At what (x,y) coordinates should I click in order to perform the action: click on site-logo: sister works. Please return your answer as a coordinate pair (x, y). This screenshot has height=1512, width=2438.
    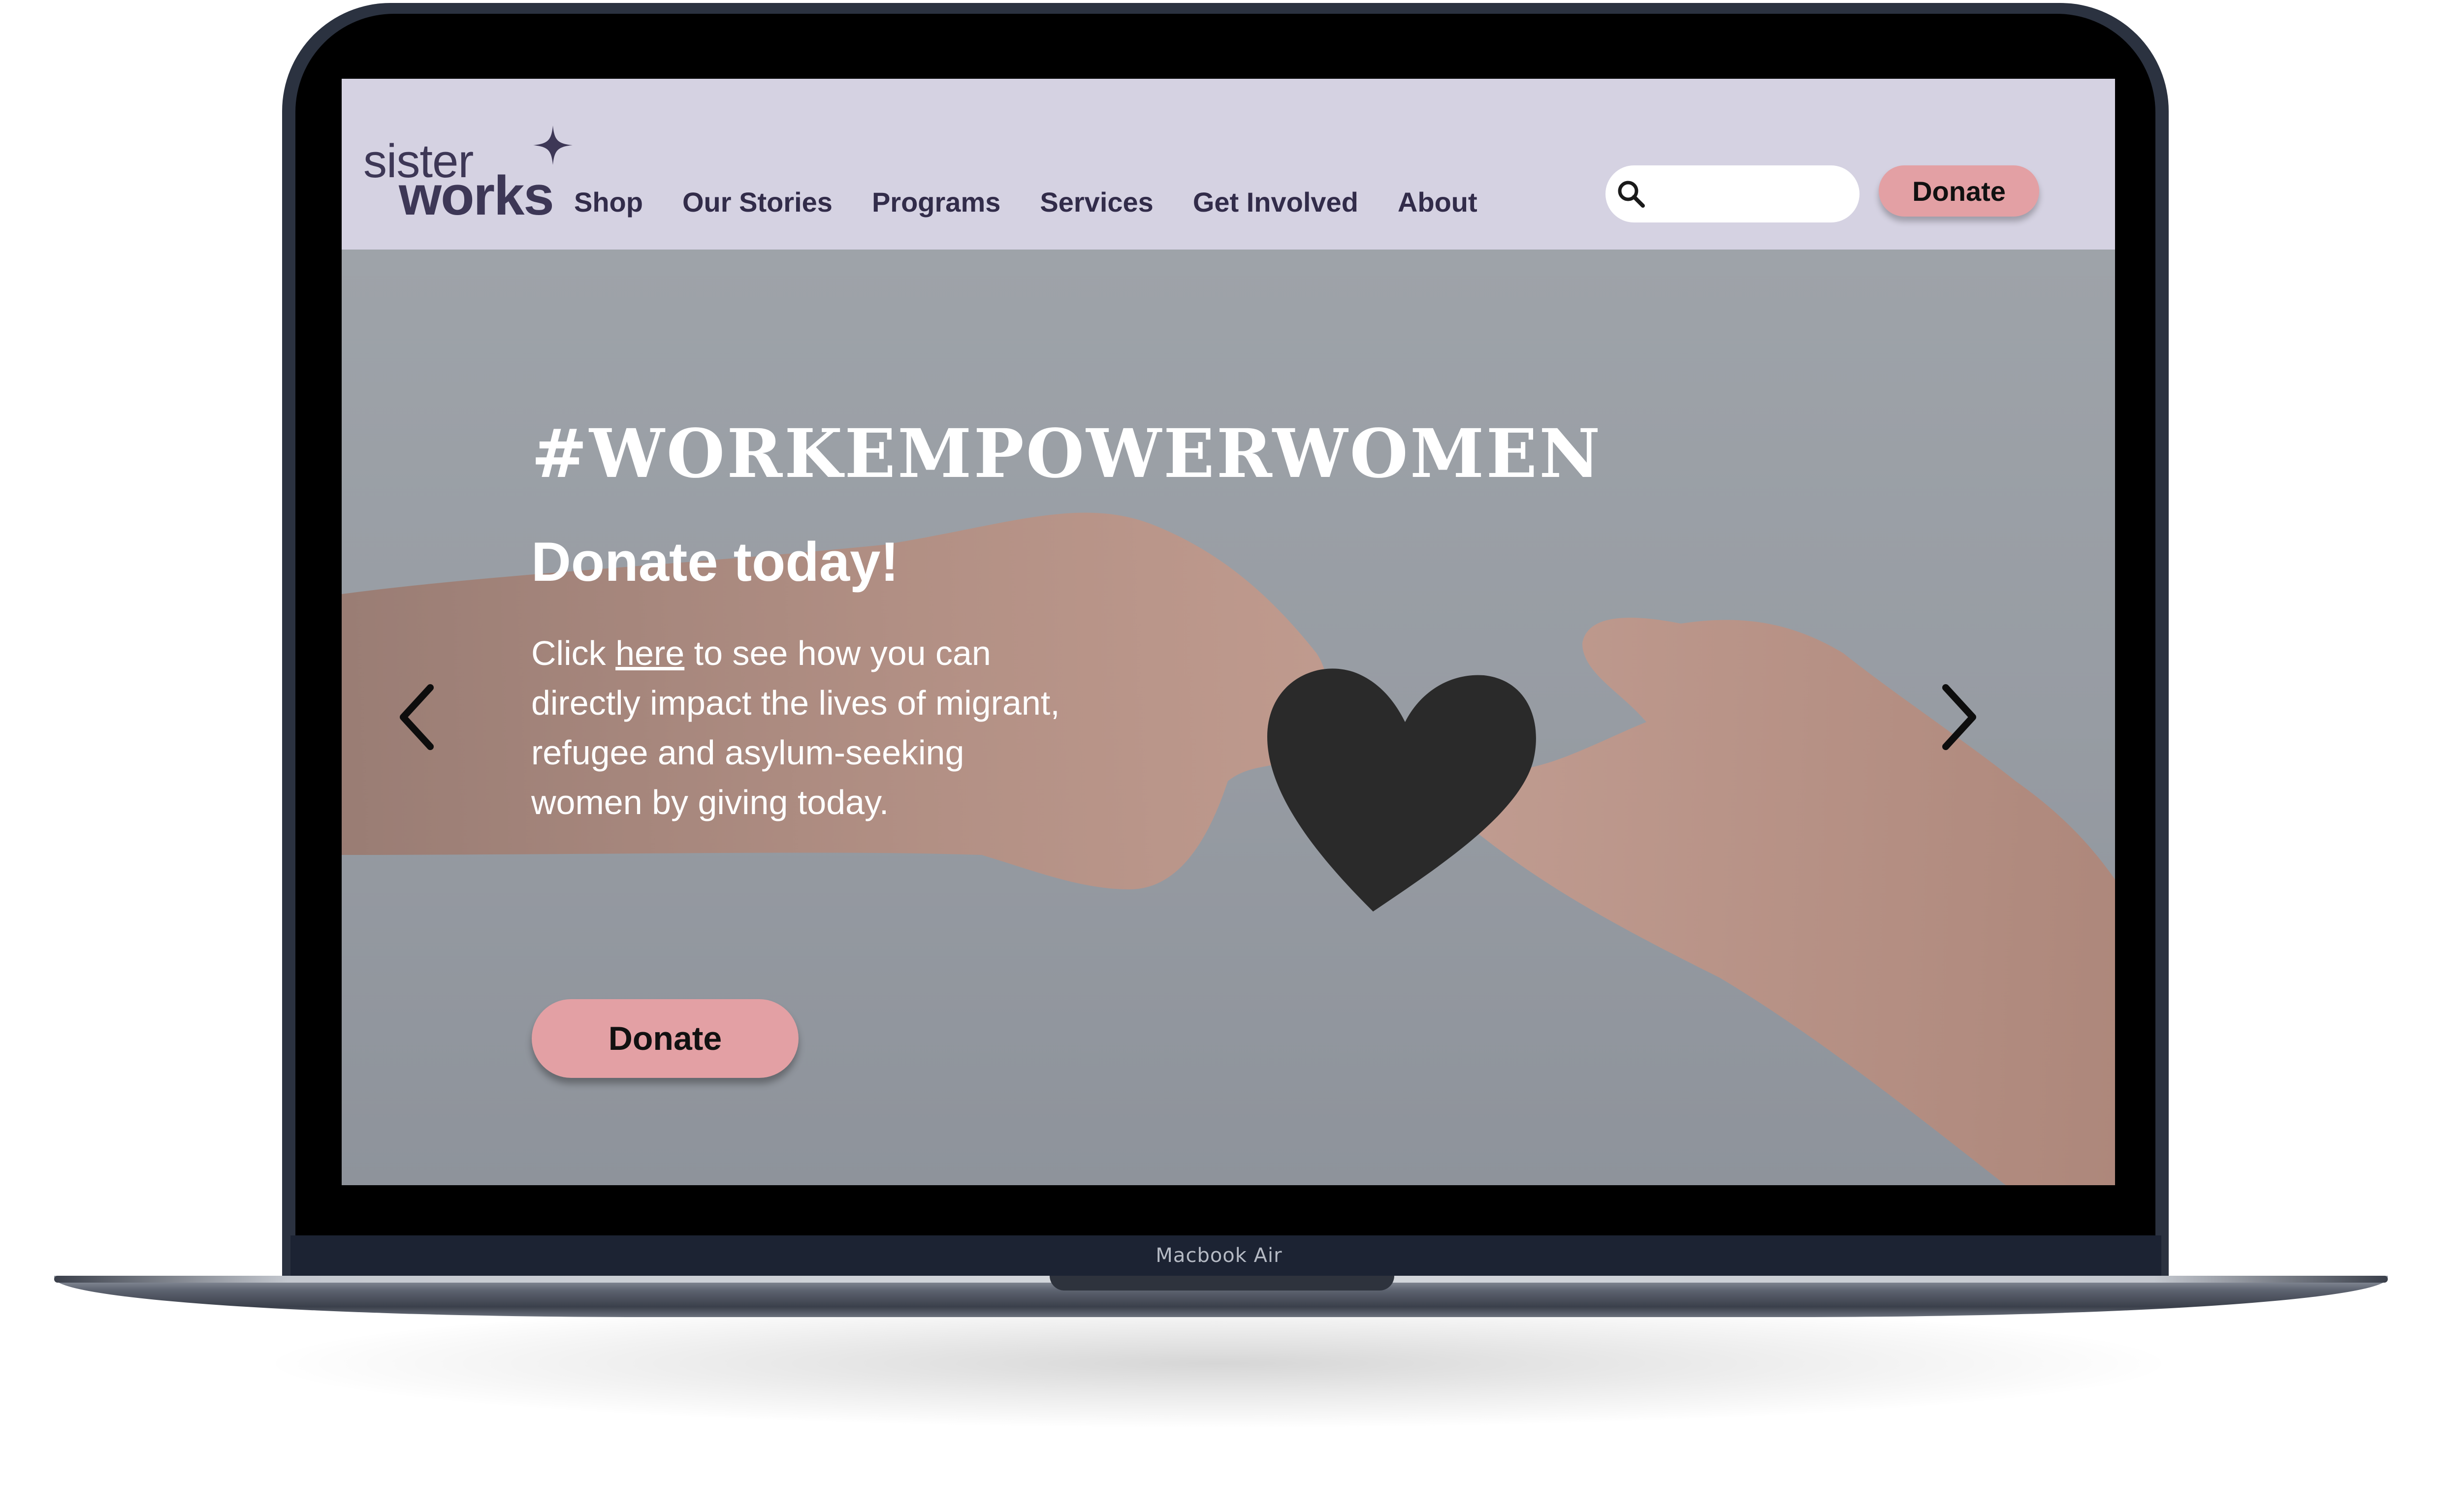
    Looking at the image, I should click on (468, 181).